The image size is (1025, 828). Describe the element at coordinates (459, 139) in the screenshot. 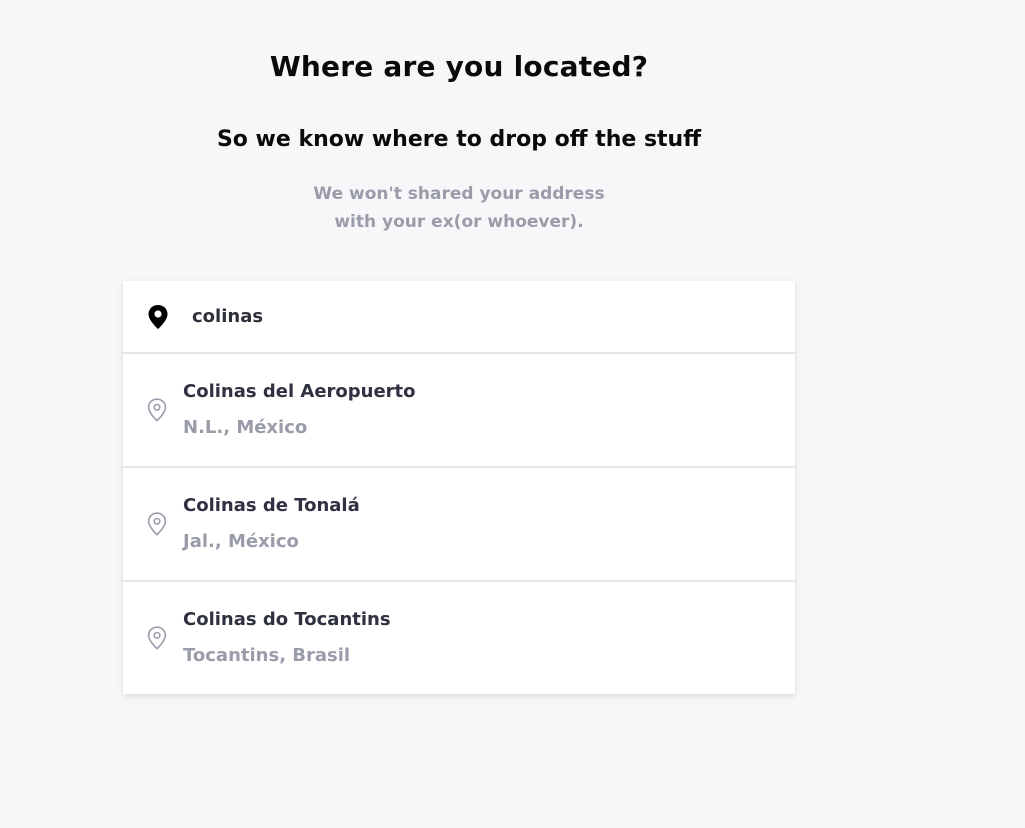

I see `page-subtitle: So we know where to drop off the stuff` at that location.